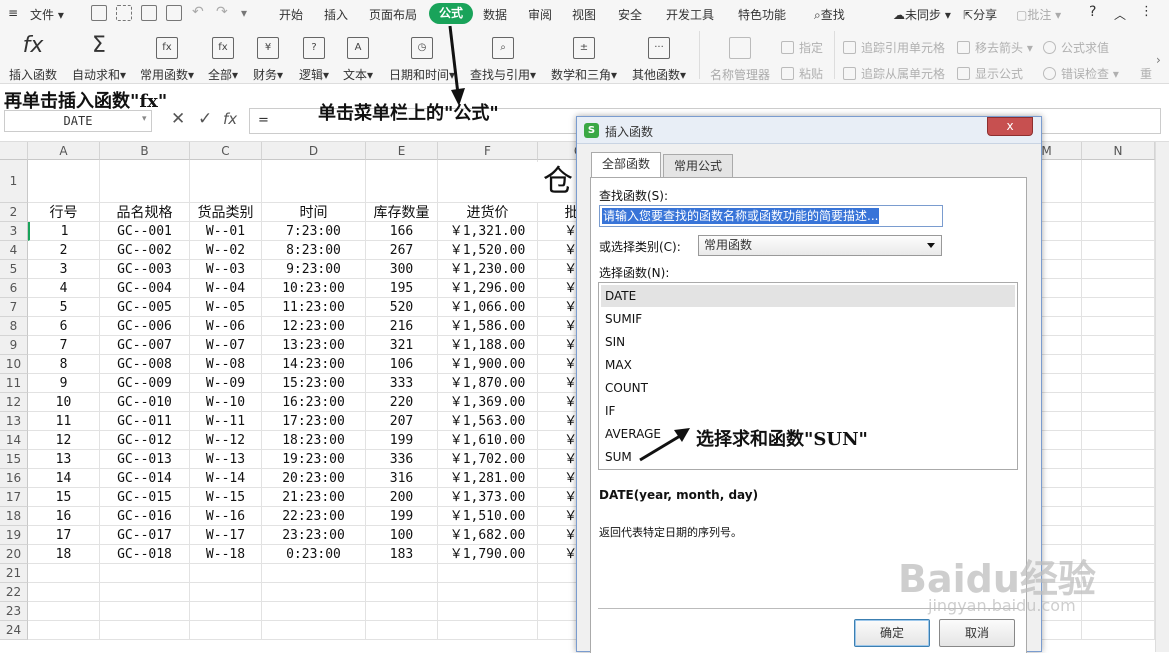  I want to click on table-cell: 267, so click(402, 250).